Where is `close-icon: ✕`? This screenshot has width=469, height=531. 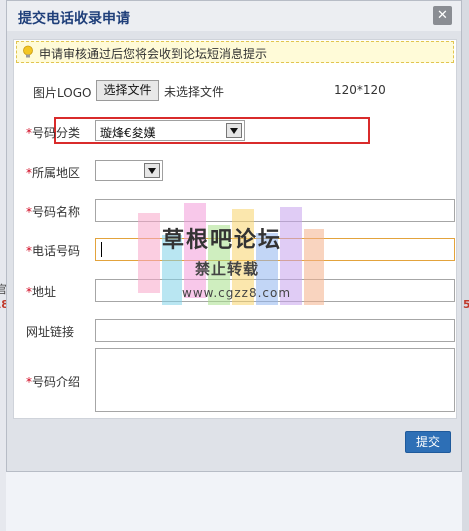
close-icon: ✕ is located at coordinates (442, 15).